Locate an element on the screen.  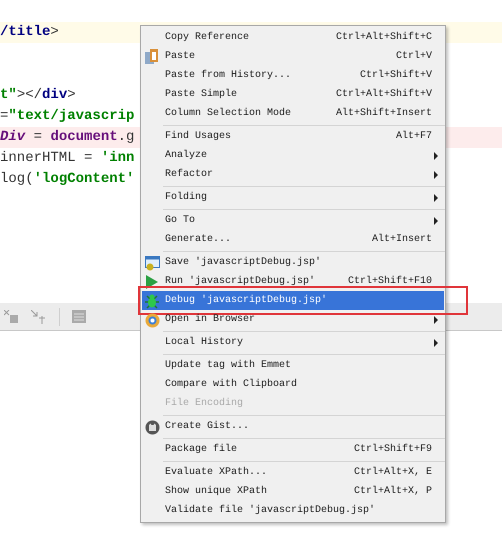
menu-item: Paste Simple Ctrl+Alt+Shift+V is located at coordinates (293, 94).